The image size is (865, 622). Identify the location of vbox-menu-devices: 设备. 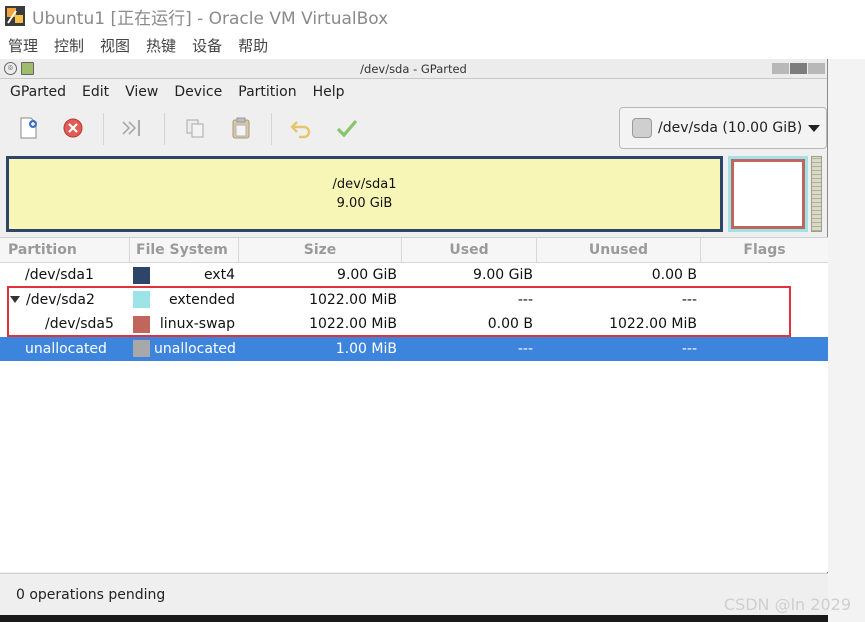
(207, 45).